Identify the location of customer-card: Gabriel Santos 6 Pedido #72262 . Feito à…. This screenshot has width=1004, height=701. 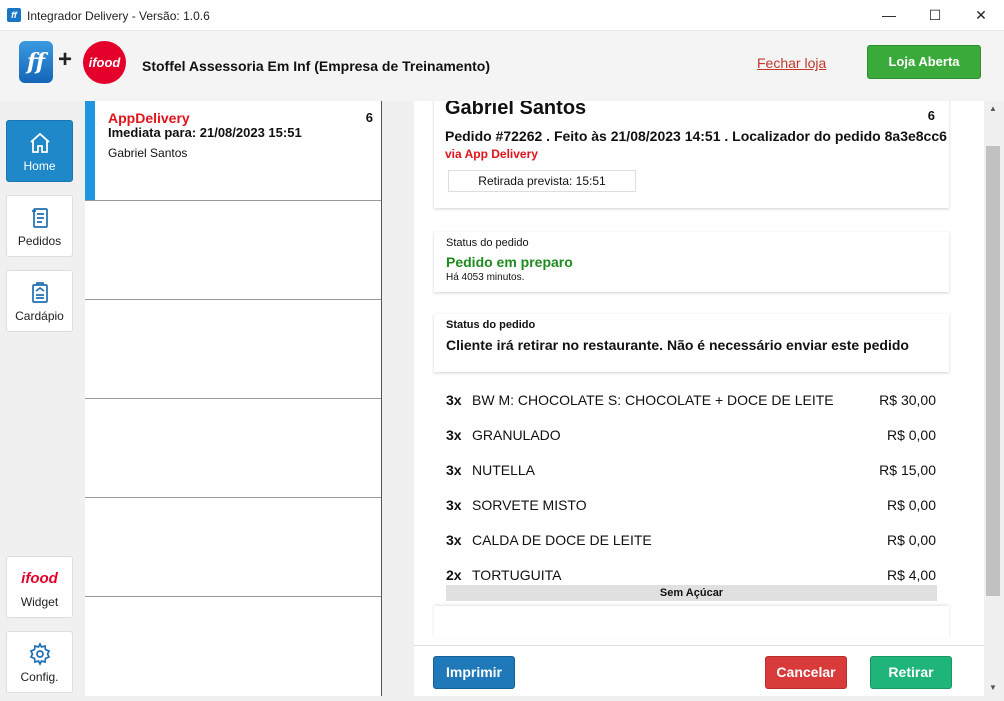
(691, 154).